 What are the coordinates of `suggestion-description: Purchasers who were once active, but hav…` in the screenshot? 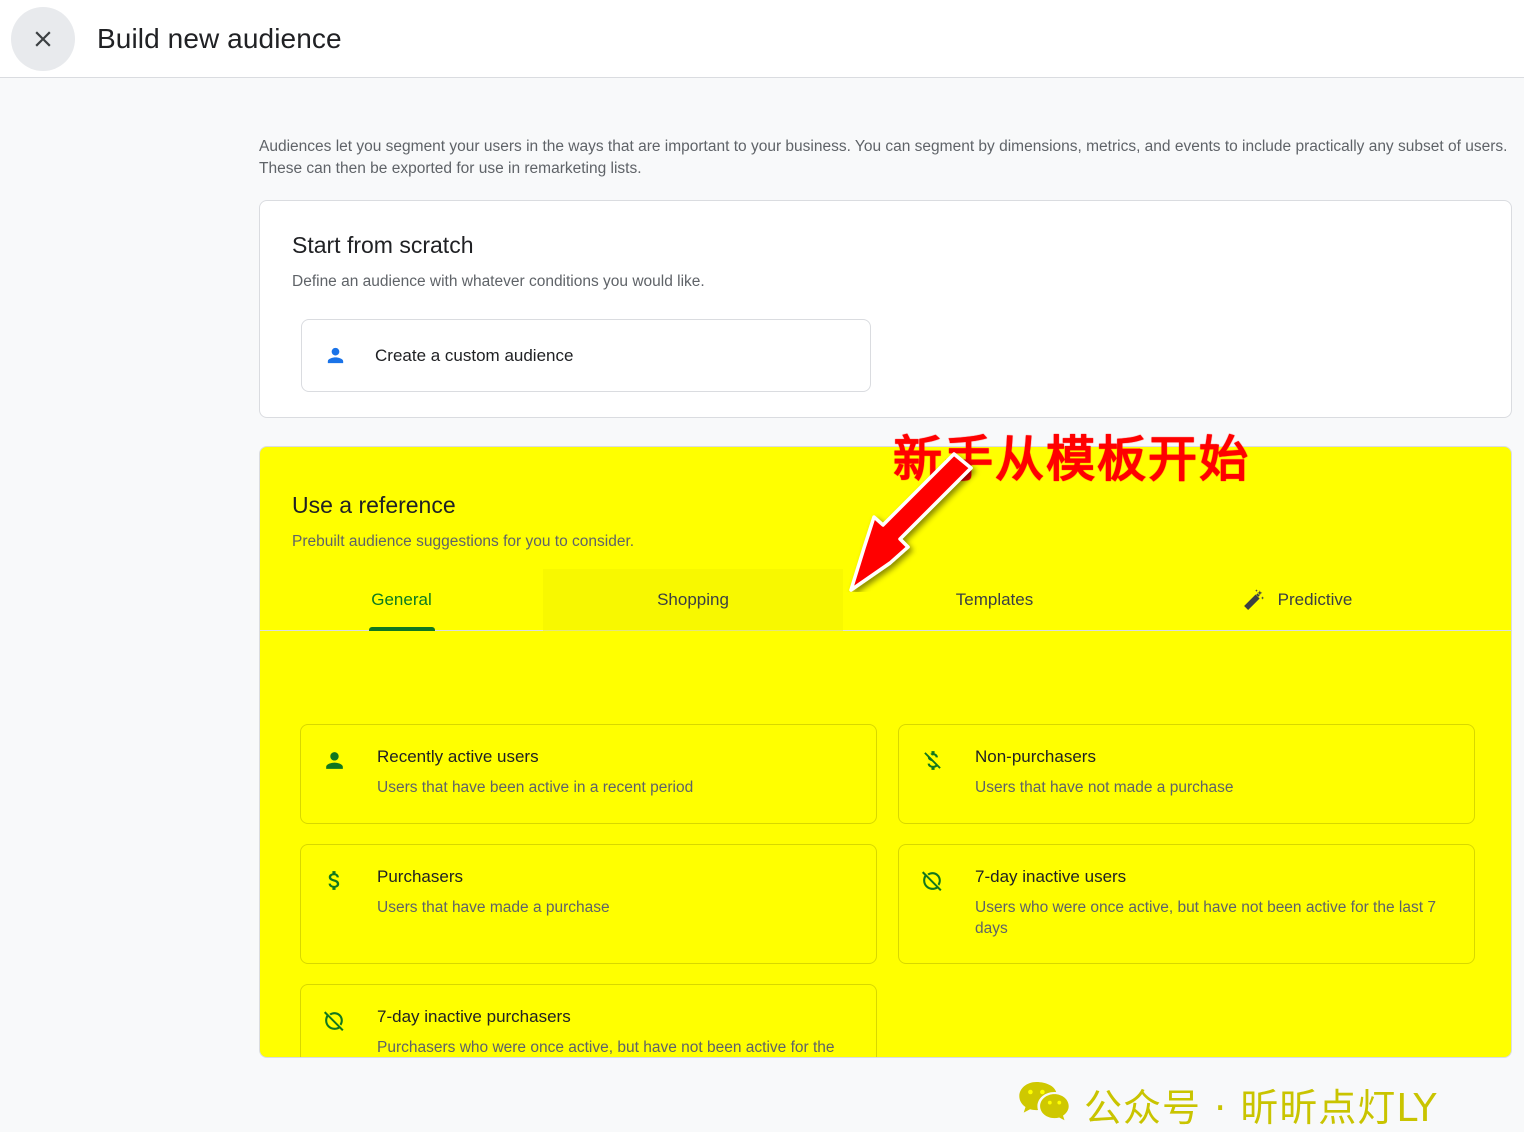 It's located at (606, 1047).